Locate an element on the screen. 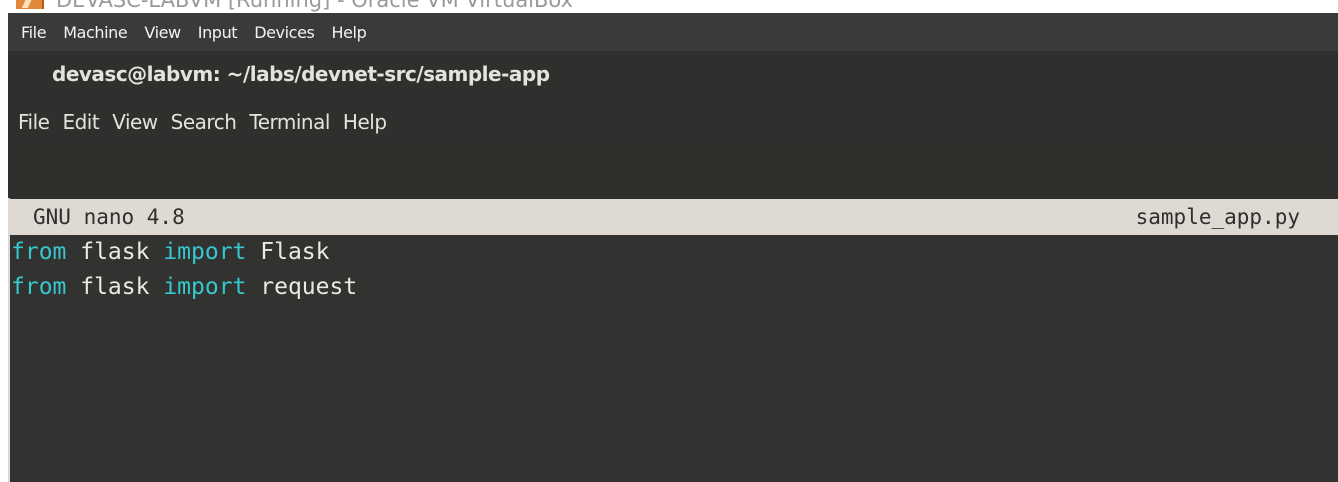  vbox-menu-machine: Machine is located at coordinates (95, 32).